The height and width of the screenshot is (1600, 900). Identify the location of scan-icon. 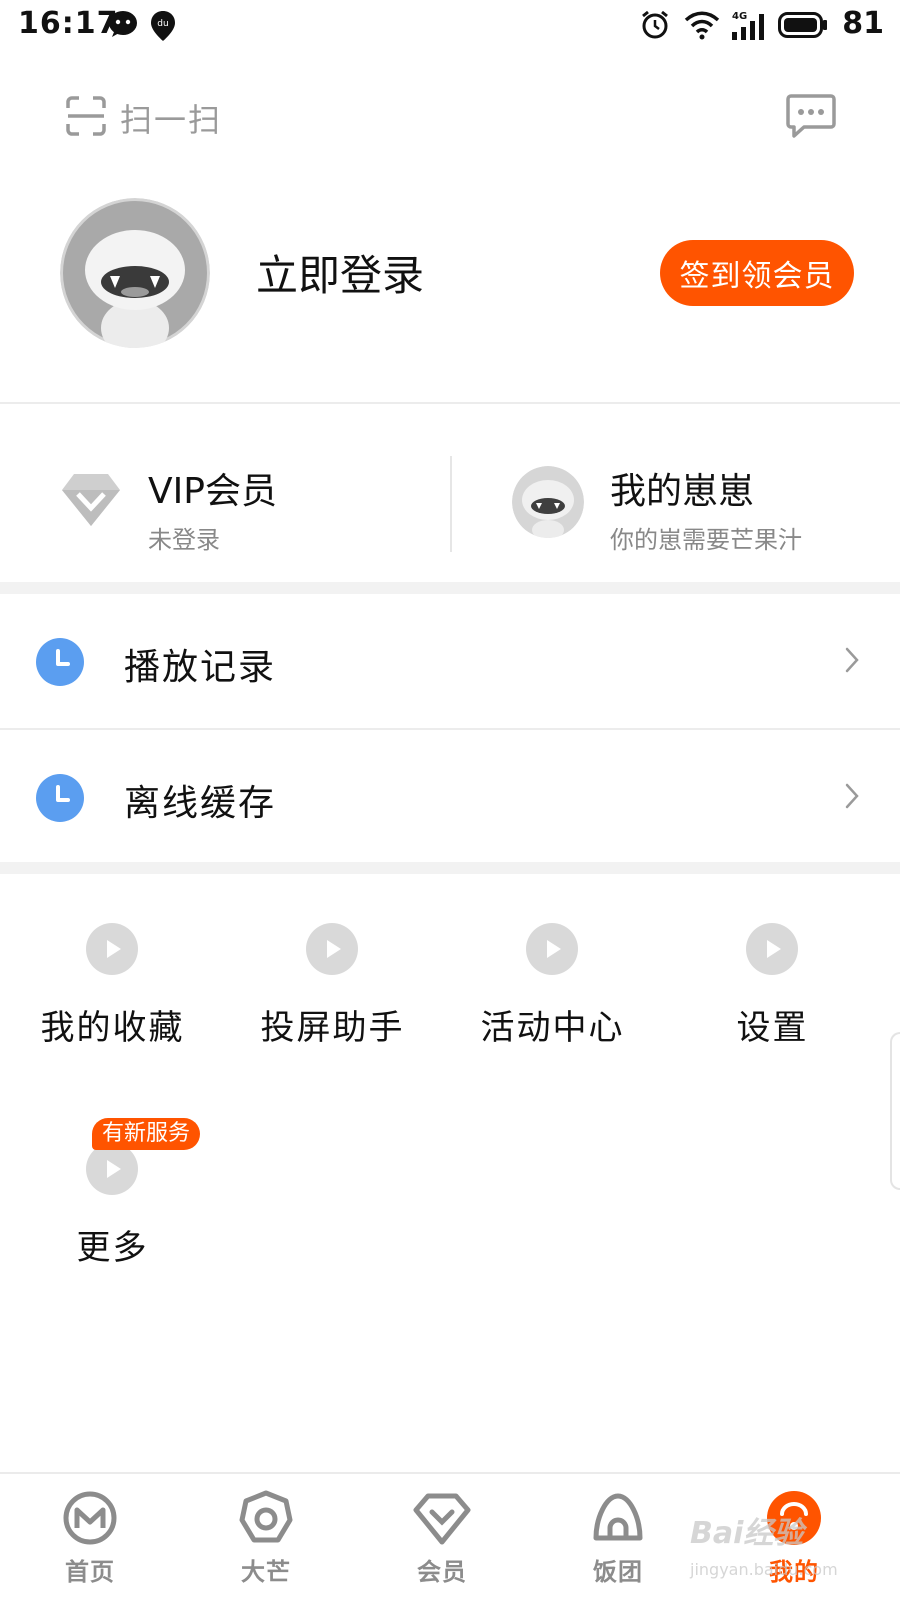
(86, 118).